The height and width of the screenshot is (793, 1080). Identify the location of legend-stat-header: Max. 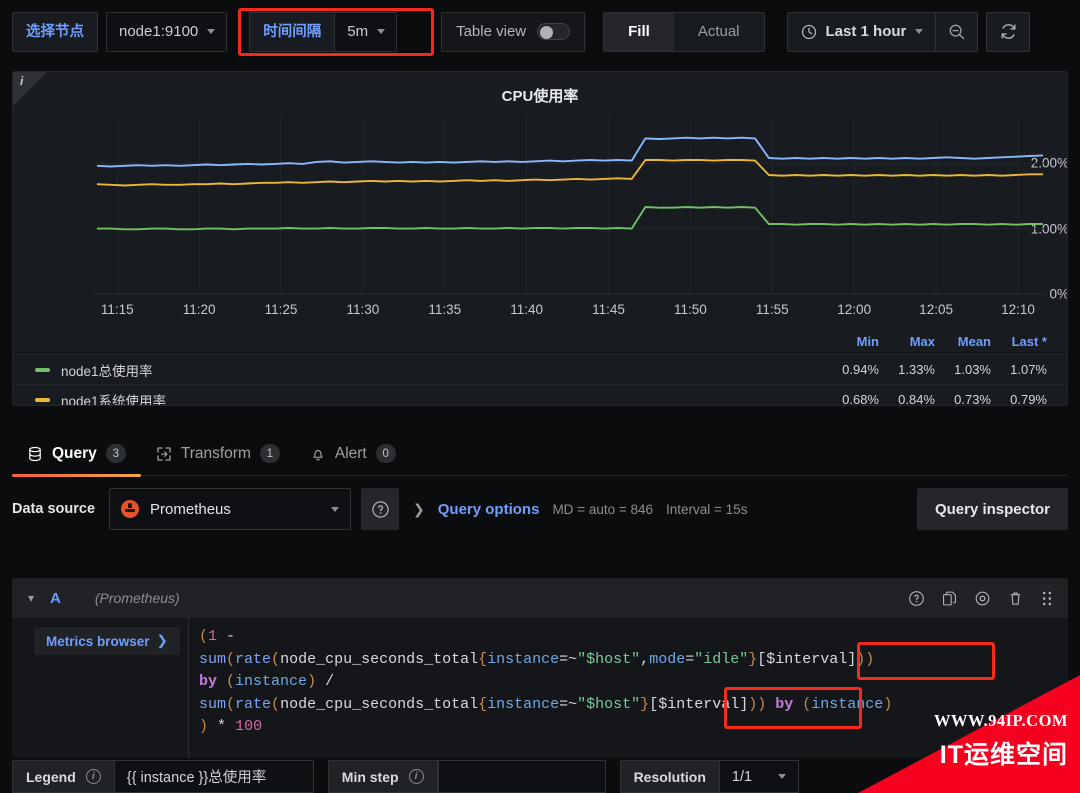
(907, 341).